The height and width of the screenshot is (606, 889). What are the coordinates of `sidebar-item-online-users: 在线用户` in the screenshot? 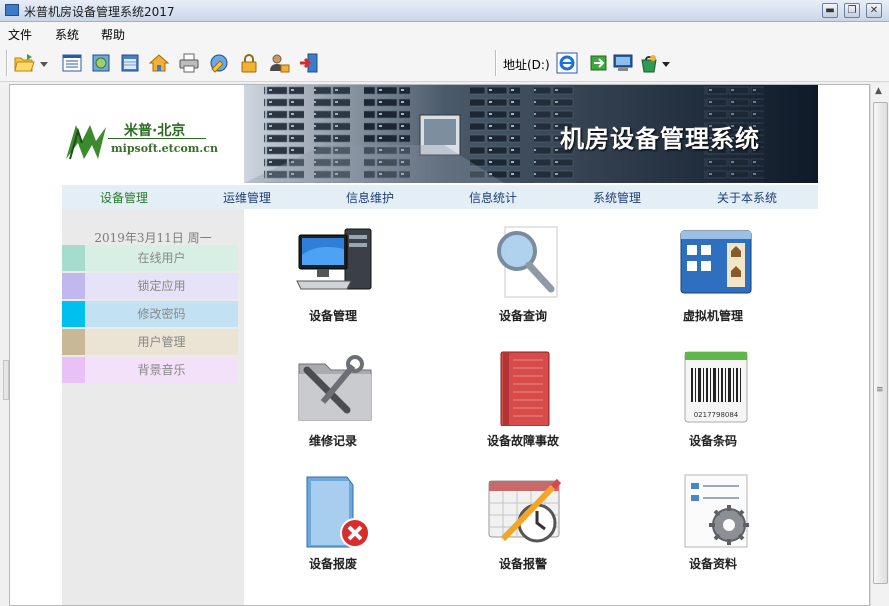 It's located at (150, 258).